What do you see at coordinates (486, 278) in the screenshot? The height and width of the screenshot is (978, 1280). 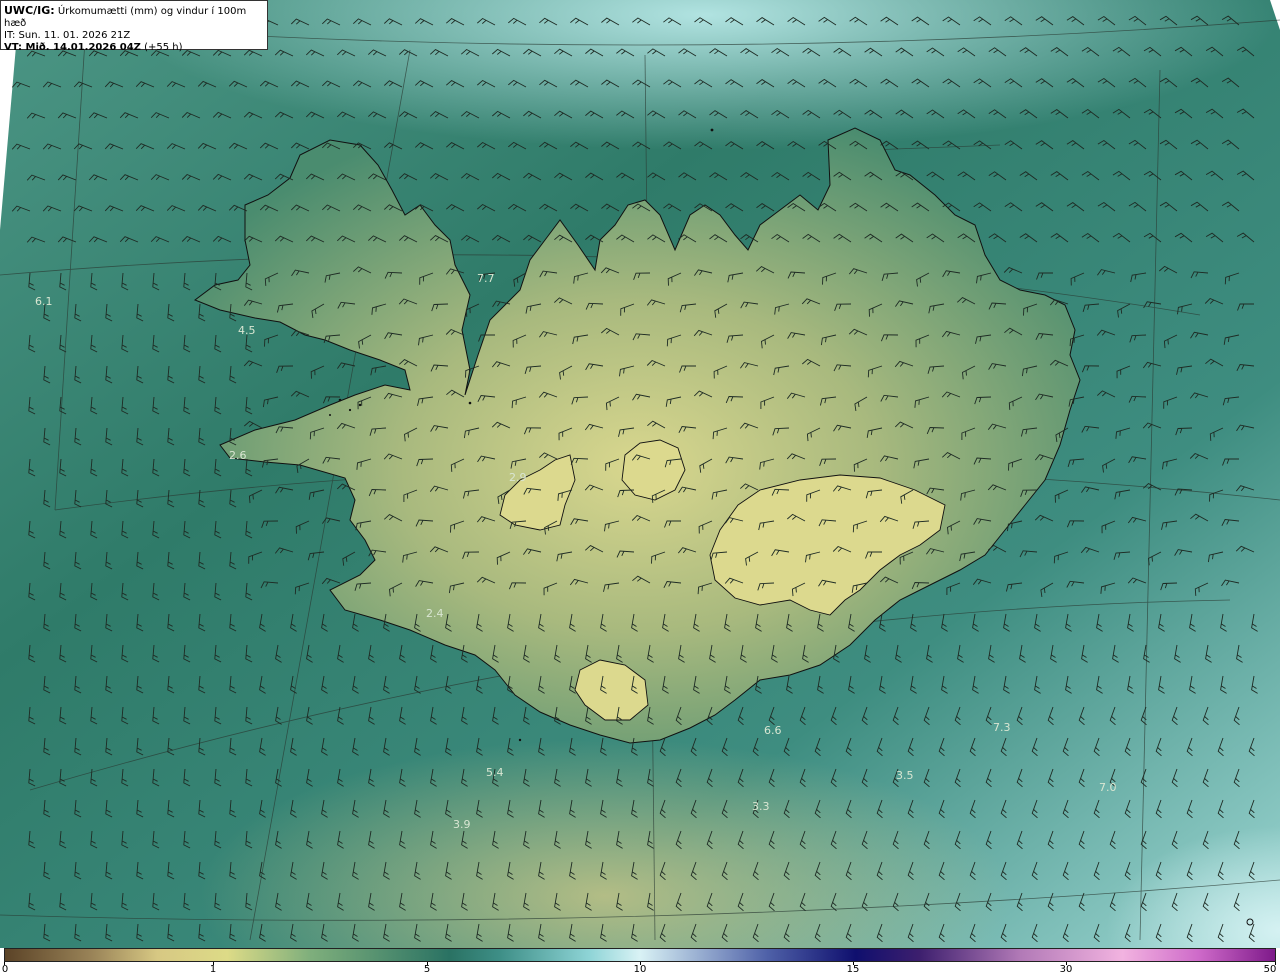 I see `value-label: 7.7` at bounding box center [486, 278].